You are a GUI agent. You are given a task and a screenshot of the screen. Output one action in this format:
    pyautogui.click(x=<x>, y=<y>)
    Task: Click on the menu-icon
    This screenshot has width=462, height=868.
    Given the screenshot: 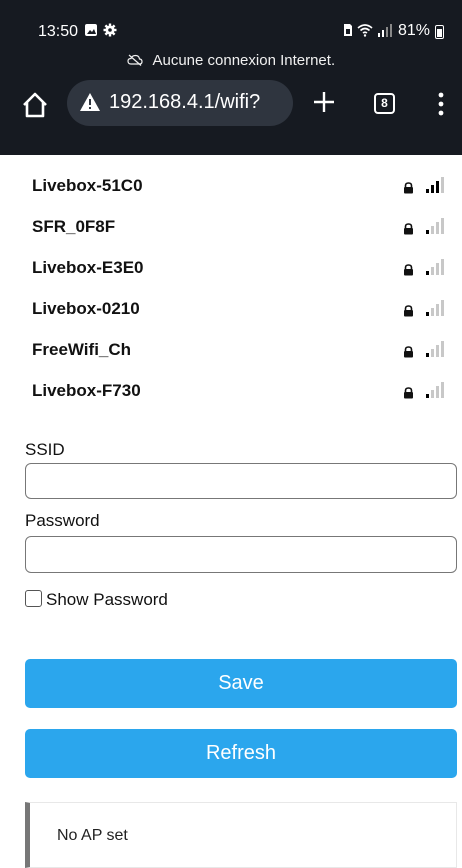 What is the action you would take?
    pyautogui.click(x=441, y=103)
    